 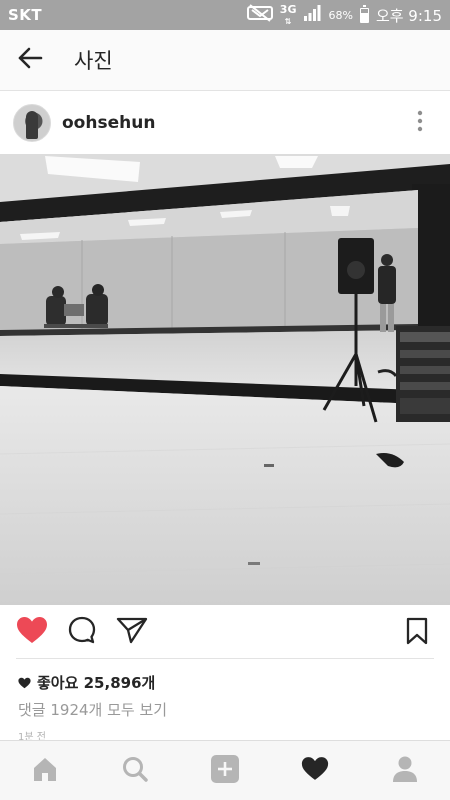 I want to click on like-button, so click(x=32, y=632).